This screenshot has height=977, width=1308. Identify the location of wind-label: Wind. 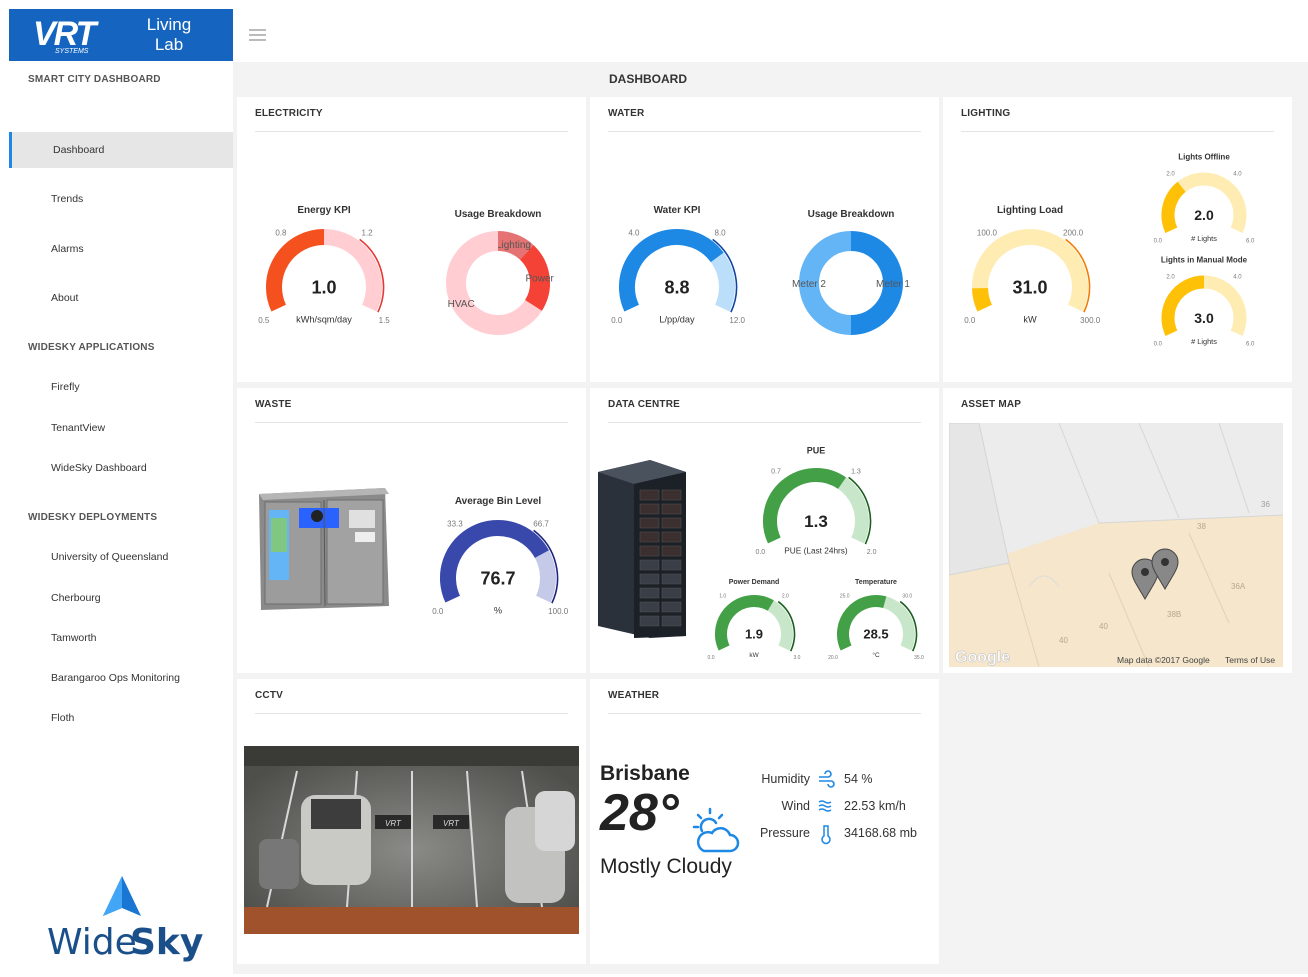
(795, 806).